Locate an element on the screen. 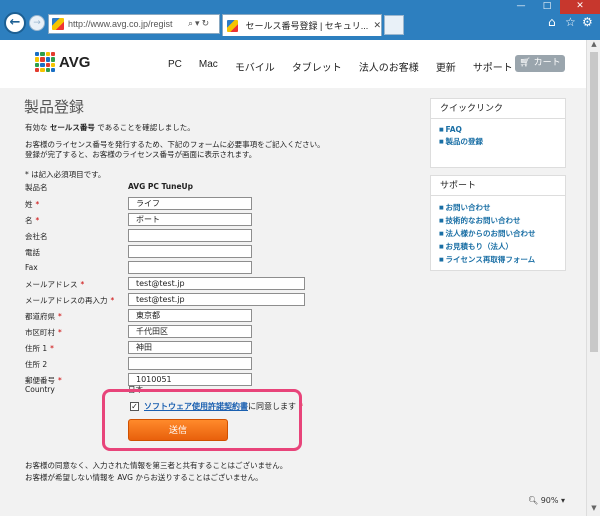 This screenshot has height=516, width=600. close-button: ✕ is located at coordinates (580, 7).